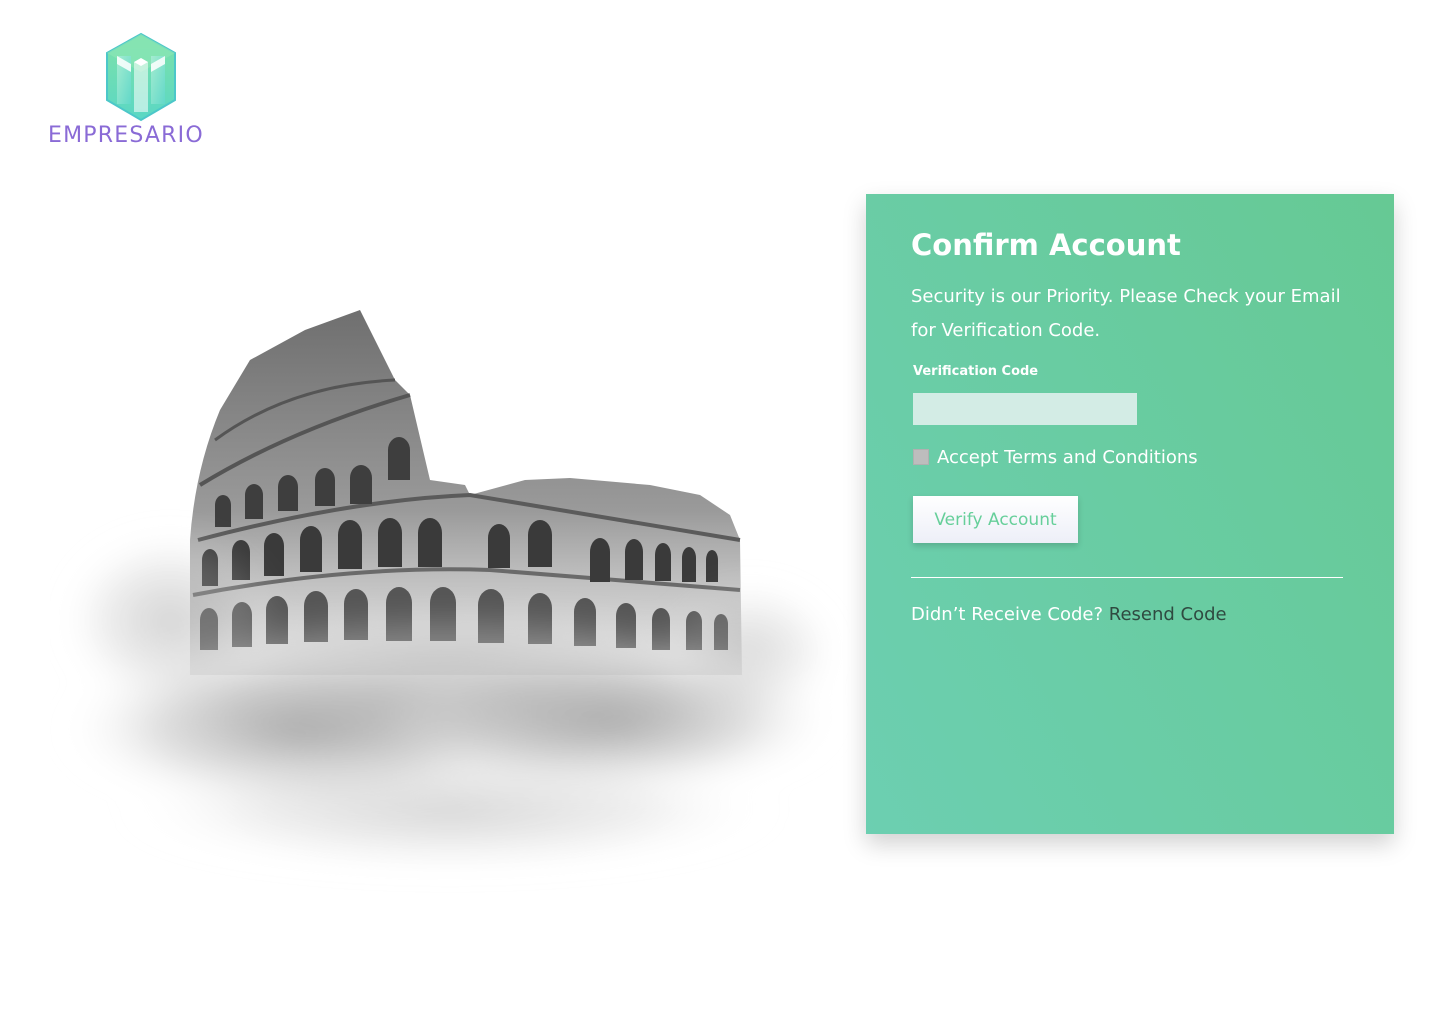  Describe the element at coordinates (141, 77) in the screenshot. I see `hexagon-building-icon` at that location.